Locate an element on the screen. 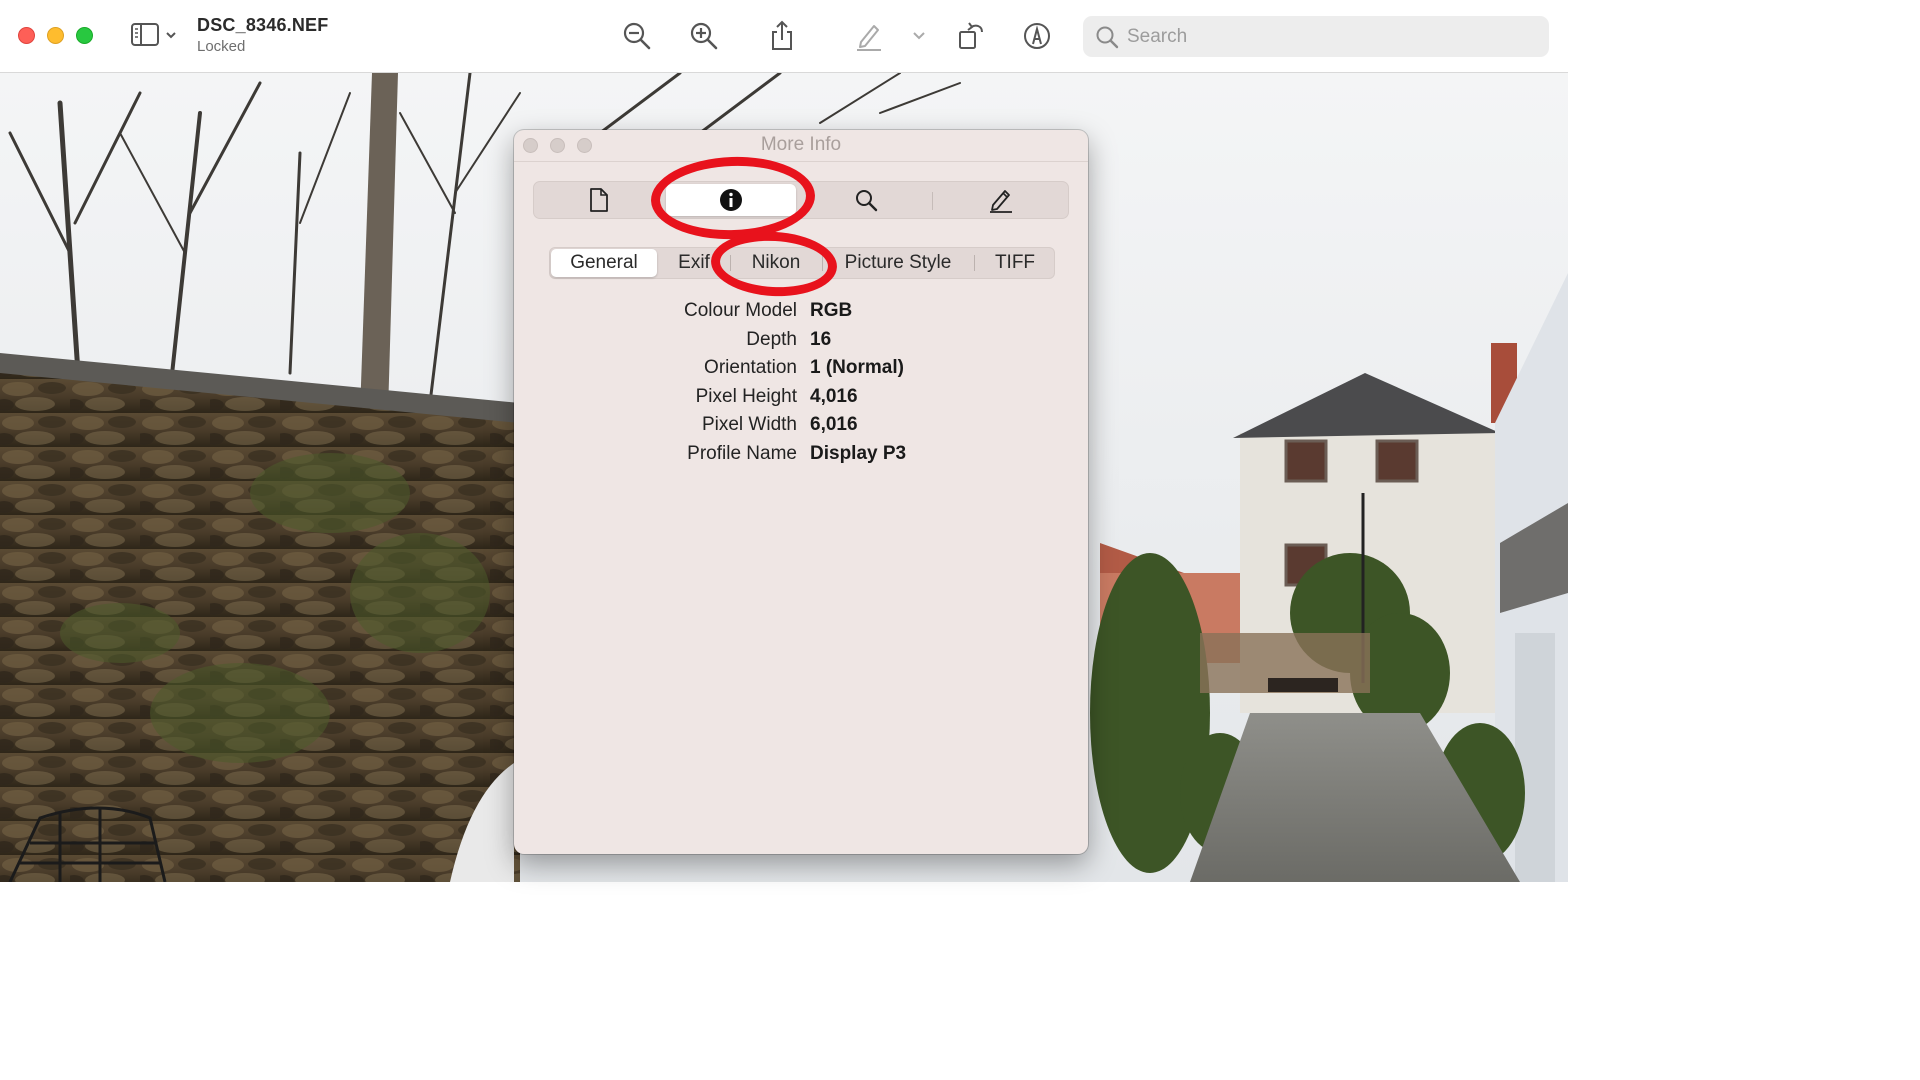  inspector-tab-info is located at coordinates (731, 200).